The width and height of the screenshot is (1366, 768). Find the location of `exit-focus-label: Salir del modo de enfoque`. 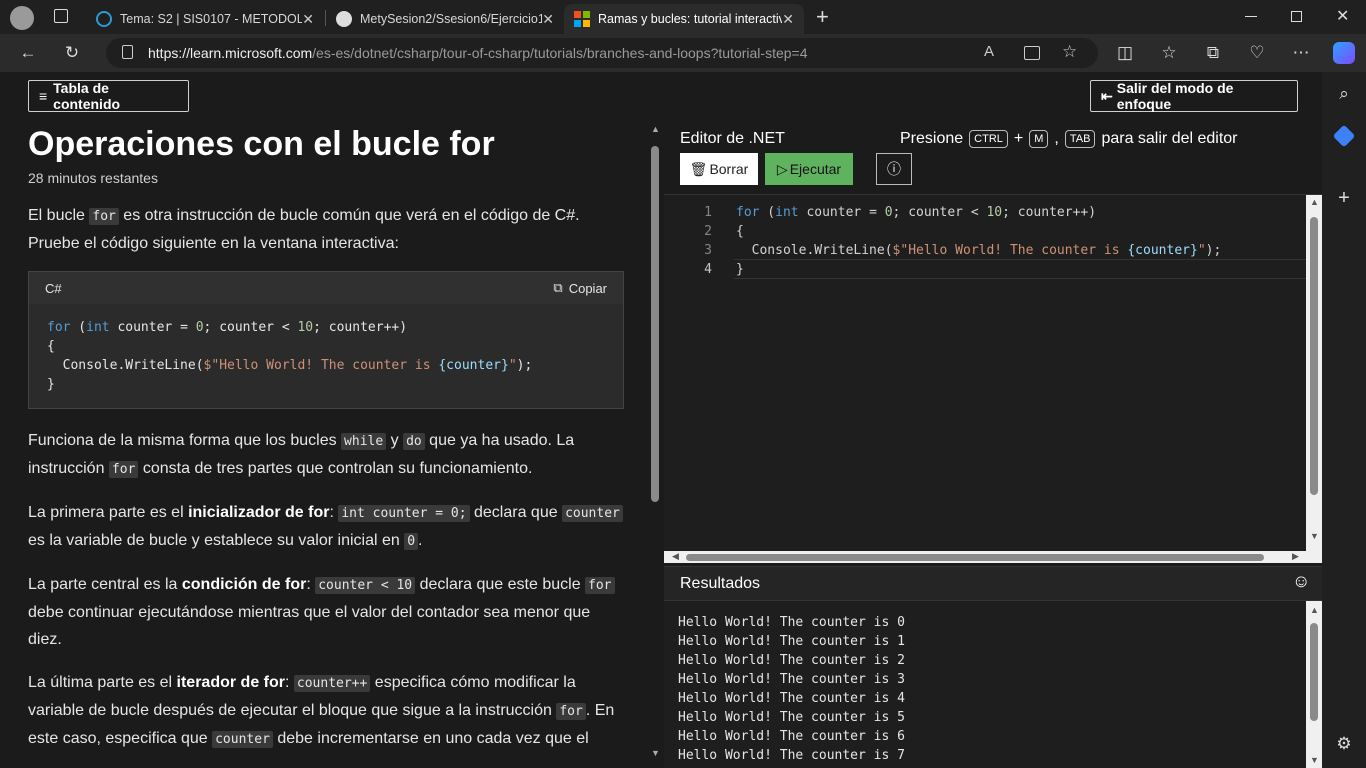

exit-focus-label: Salir del modo de enfoque is located at coordinates (1175, 96).